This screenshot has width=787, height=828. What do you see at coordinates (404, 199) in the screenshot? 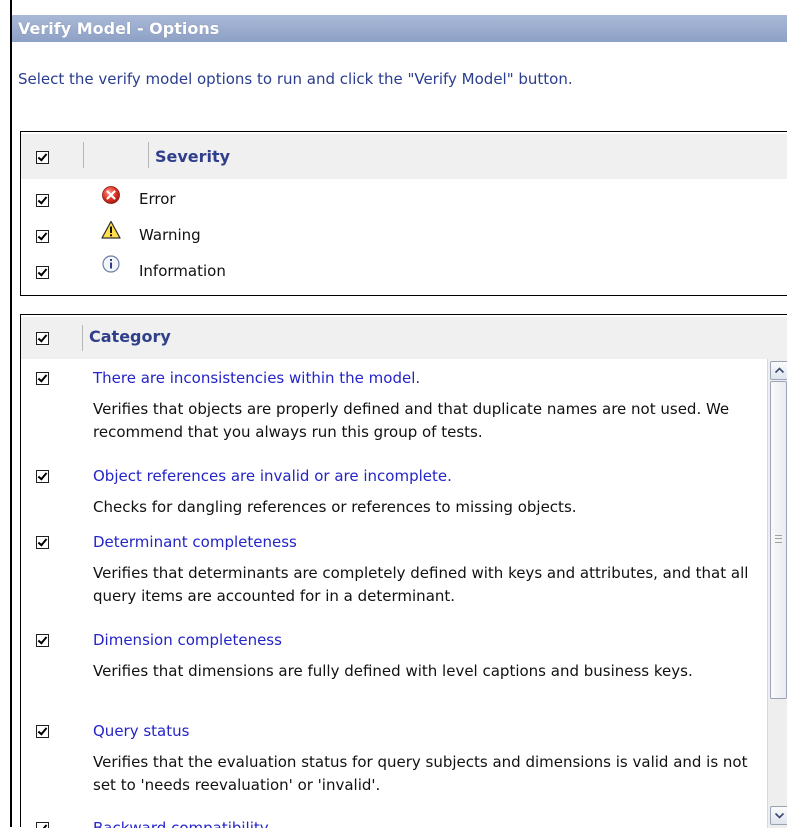
I see `severity-row-error: Error` at bounding box center [404, 199].